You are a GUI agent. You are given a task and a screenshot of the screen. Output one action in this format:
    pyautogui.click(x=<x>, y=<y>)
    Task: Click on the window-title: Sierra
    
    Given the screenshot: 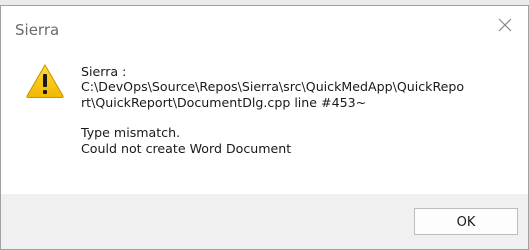 What is the action you would take?
    pyautogui.click(x=37, y=30)
    